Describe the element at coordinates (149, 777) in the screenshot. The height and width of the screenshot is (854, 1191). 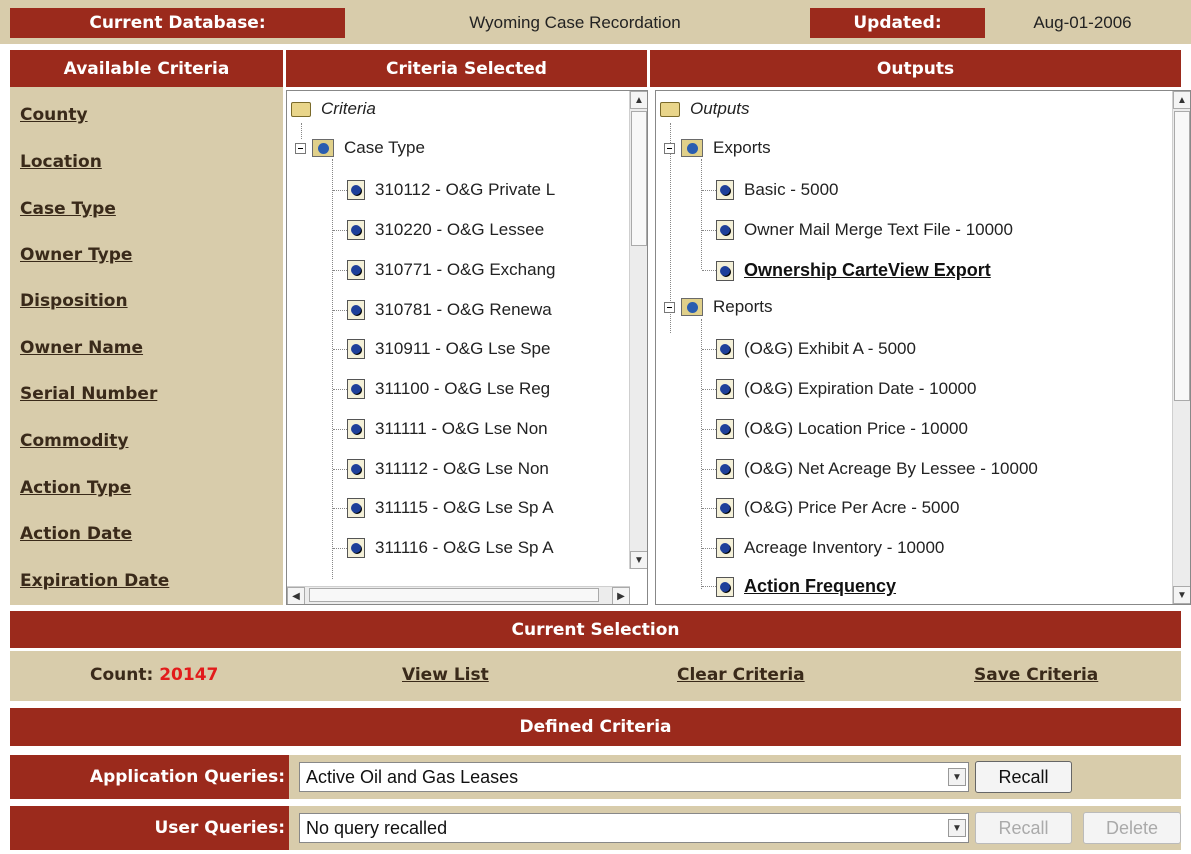
I see `application-queries-label: Application Queries:` at that location.